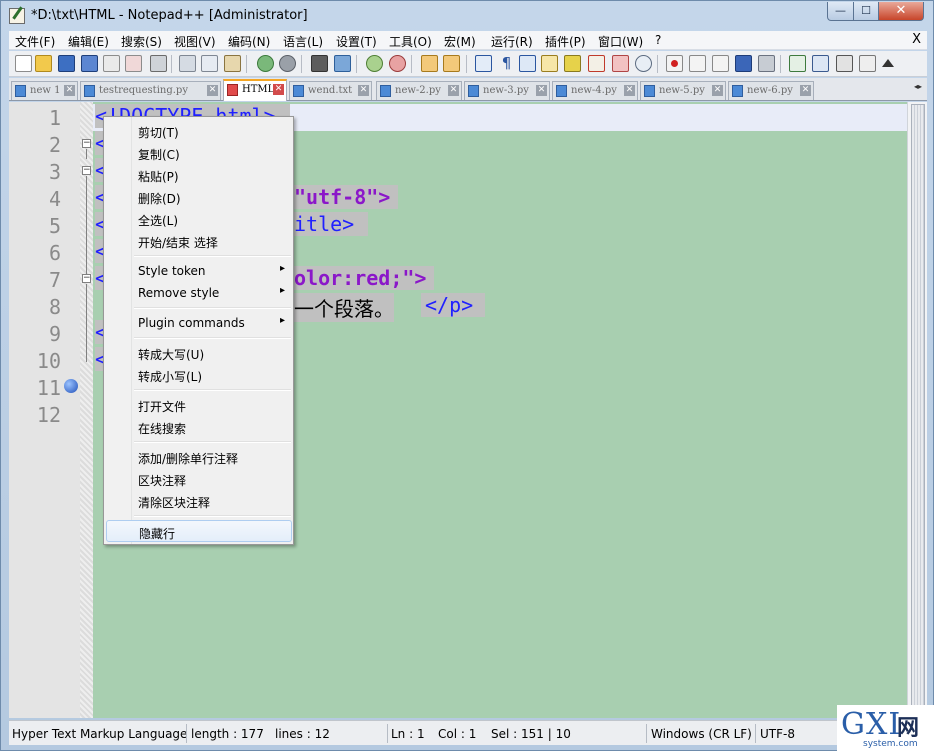 This screenshot has height=751, width=934. Describe the element at coordinates (888, 63) in the screenshot. I see `toolbar-up-icon` at that location.